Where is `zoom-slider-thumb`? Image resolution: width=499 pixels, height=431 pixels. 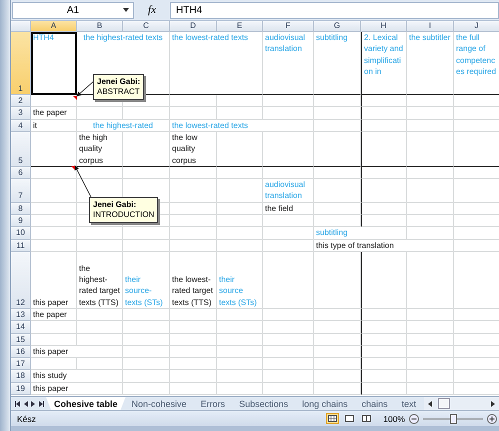
zoom-slider-thumb is located at coordinates (453, 419).